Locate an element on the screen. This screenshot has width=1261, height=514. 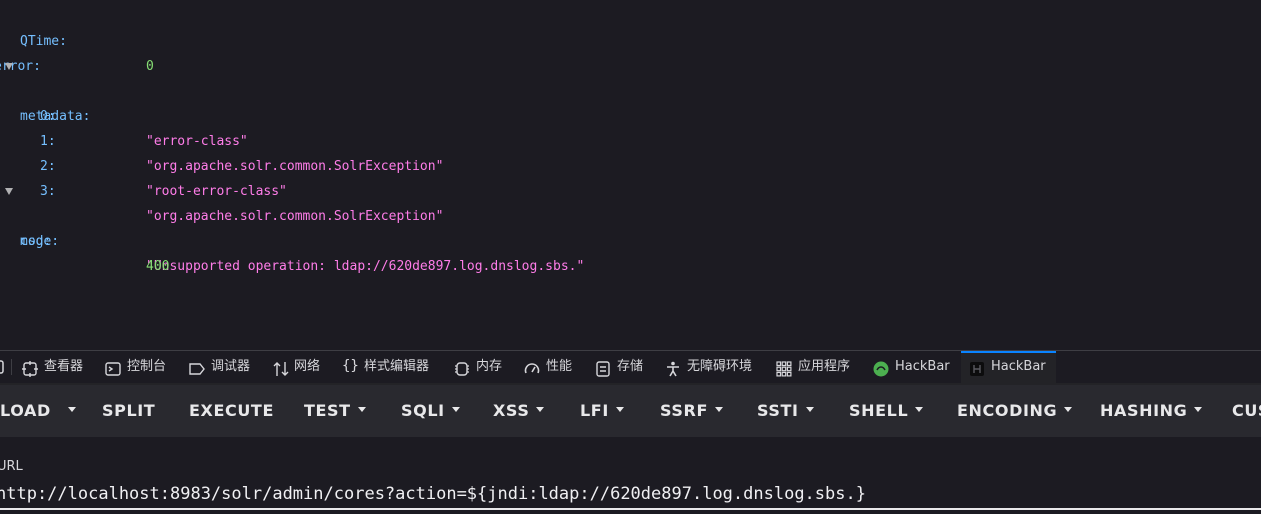
tab-memory: 内存 is located at coordinates (478, 367).